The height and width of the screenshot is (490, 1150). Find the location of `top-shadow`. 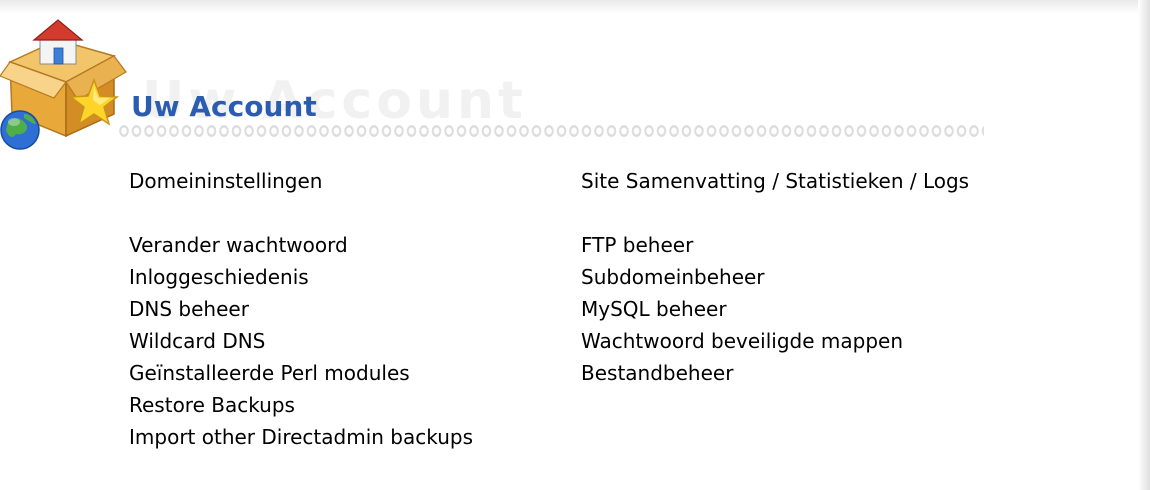

top-shadow is located at coordinates (569, 7).